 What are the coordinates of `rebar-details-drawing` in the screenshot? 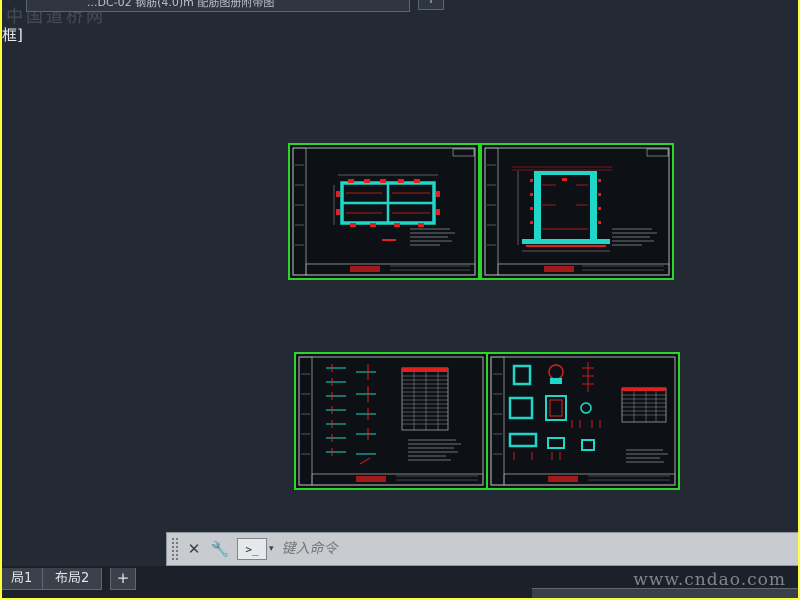 It's located at (391, 421).